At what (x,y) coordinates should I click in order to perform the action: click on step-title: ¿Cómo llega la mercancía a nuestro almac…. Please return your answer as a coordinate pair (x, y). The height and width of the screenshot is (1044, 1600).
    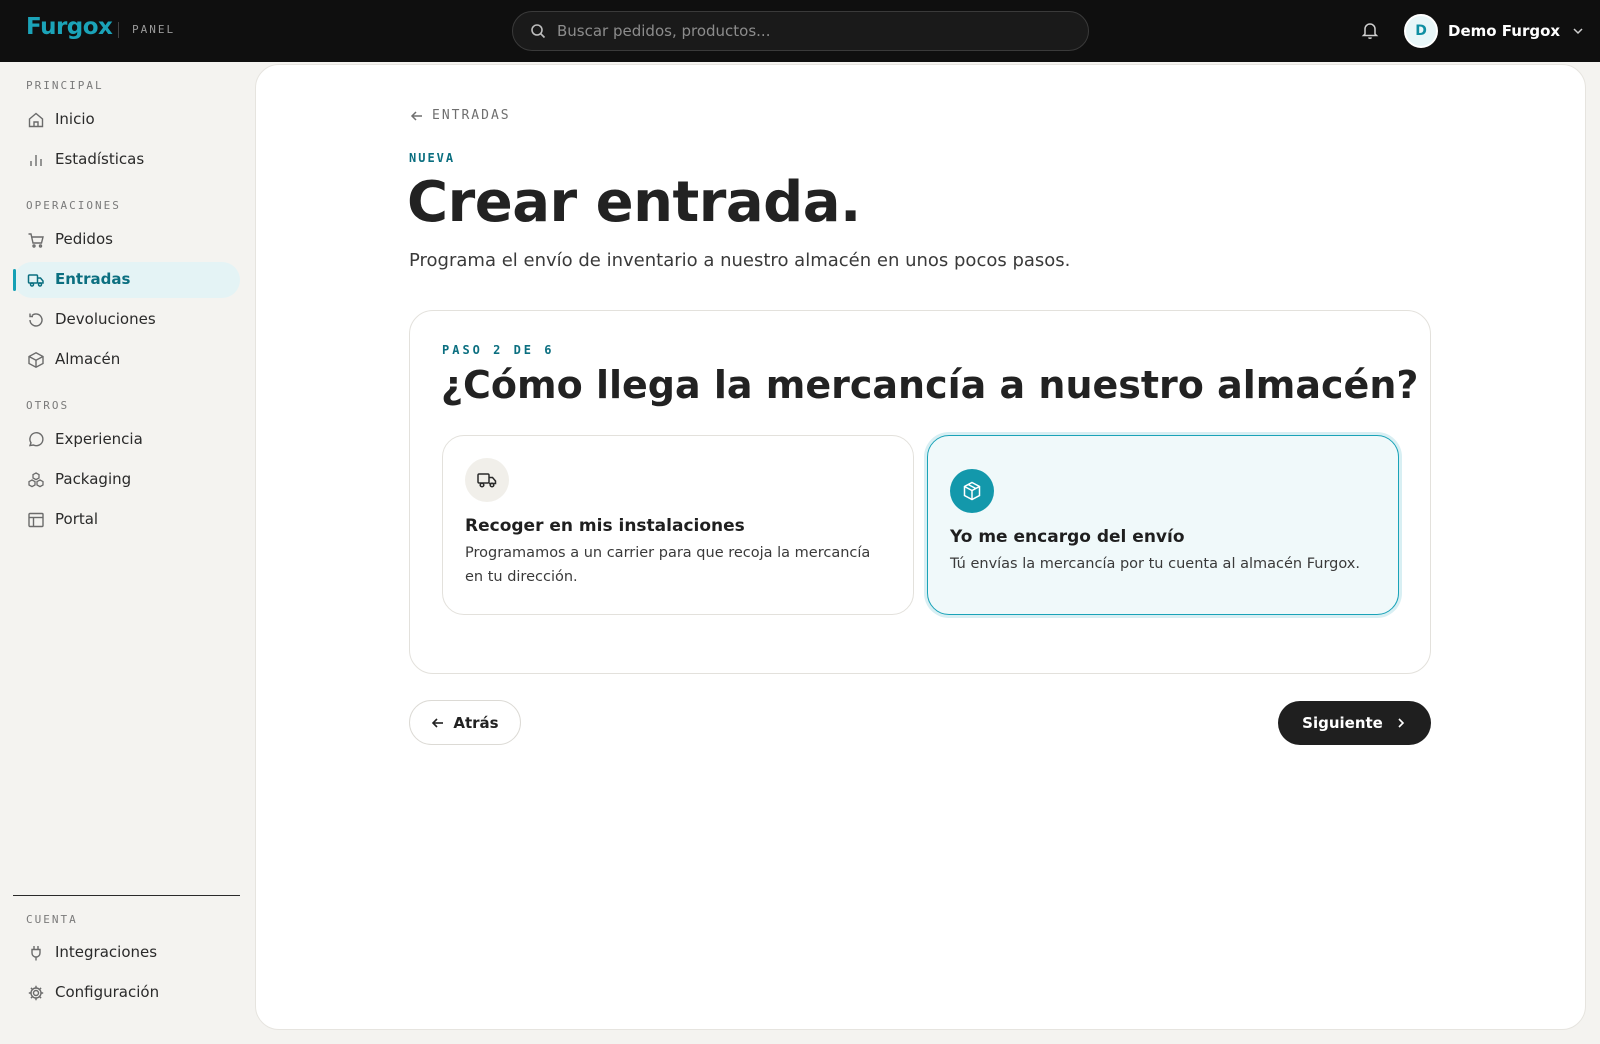
    Looking at the image, I should click on (930, 385).